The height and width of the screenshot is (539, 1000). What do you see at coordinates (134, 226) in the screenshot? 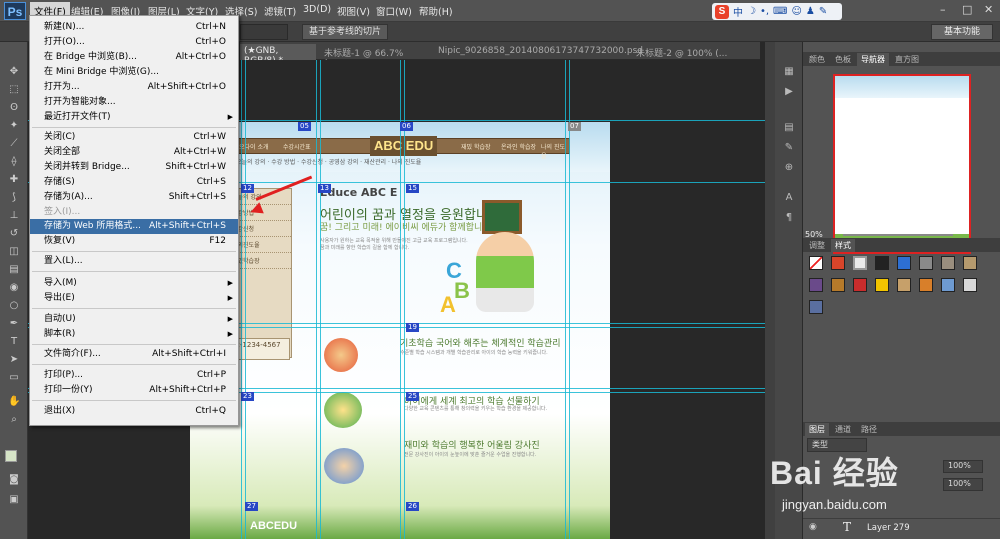
I see `menu-save-for-web: 存储为 Web 所用格式... Alt+Shift+Ctrl+S` at bounding box center [134, 226].